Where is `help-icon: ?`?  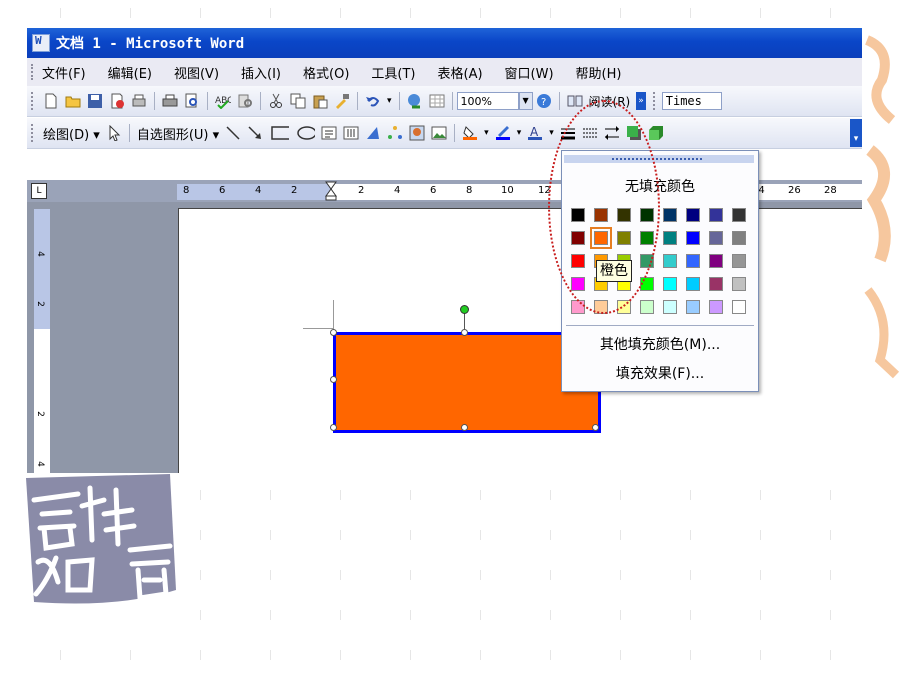 help-icon: ? is located at coordinates (544, 101).